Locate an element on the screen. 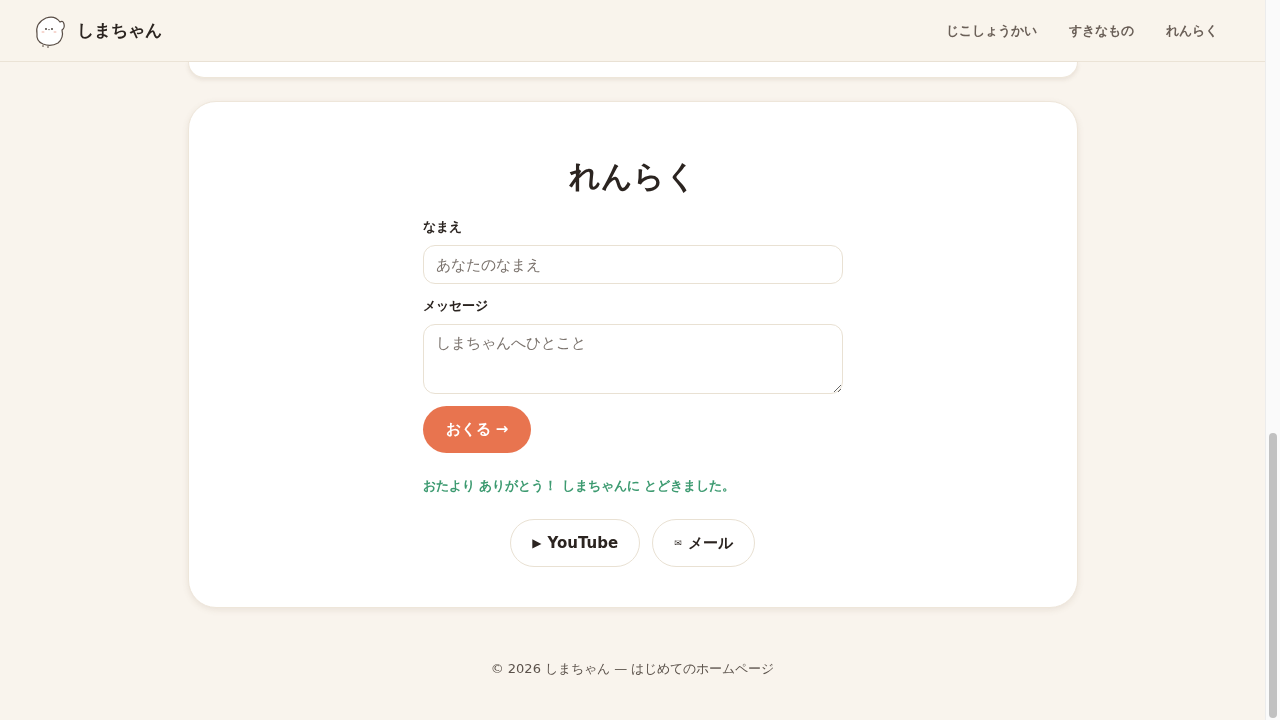 The image size is (1280, 720). nav-link: じこしょうかい is located at coordinates (991, 30).